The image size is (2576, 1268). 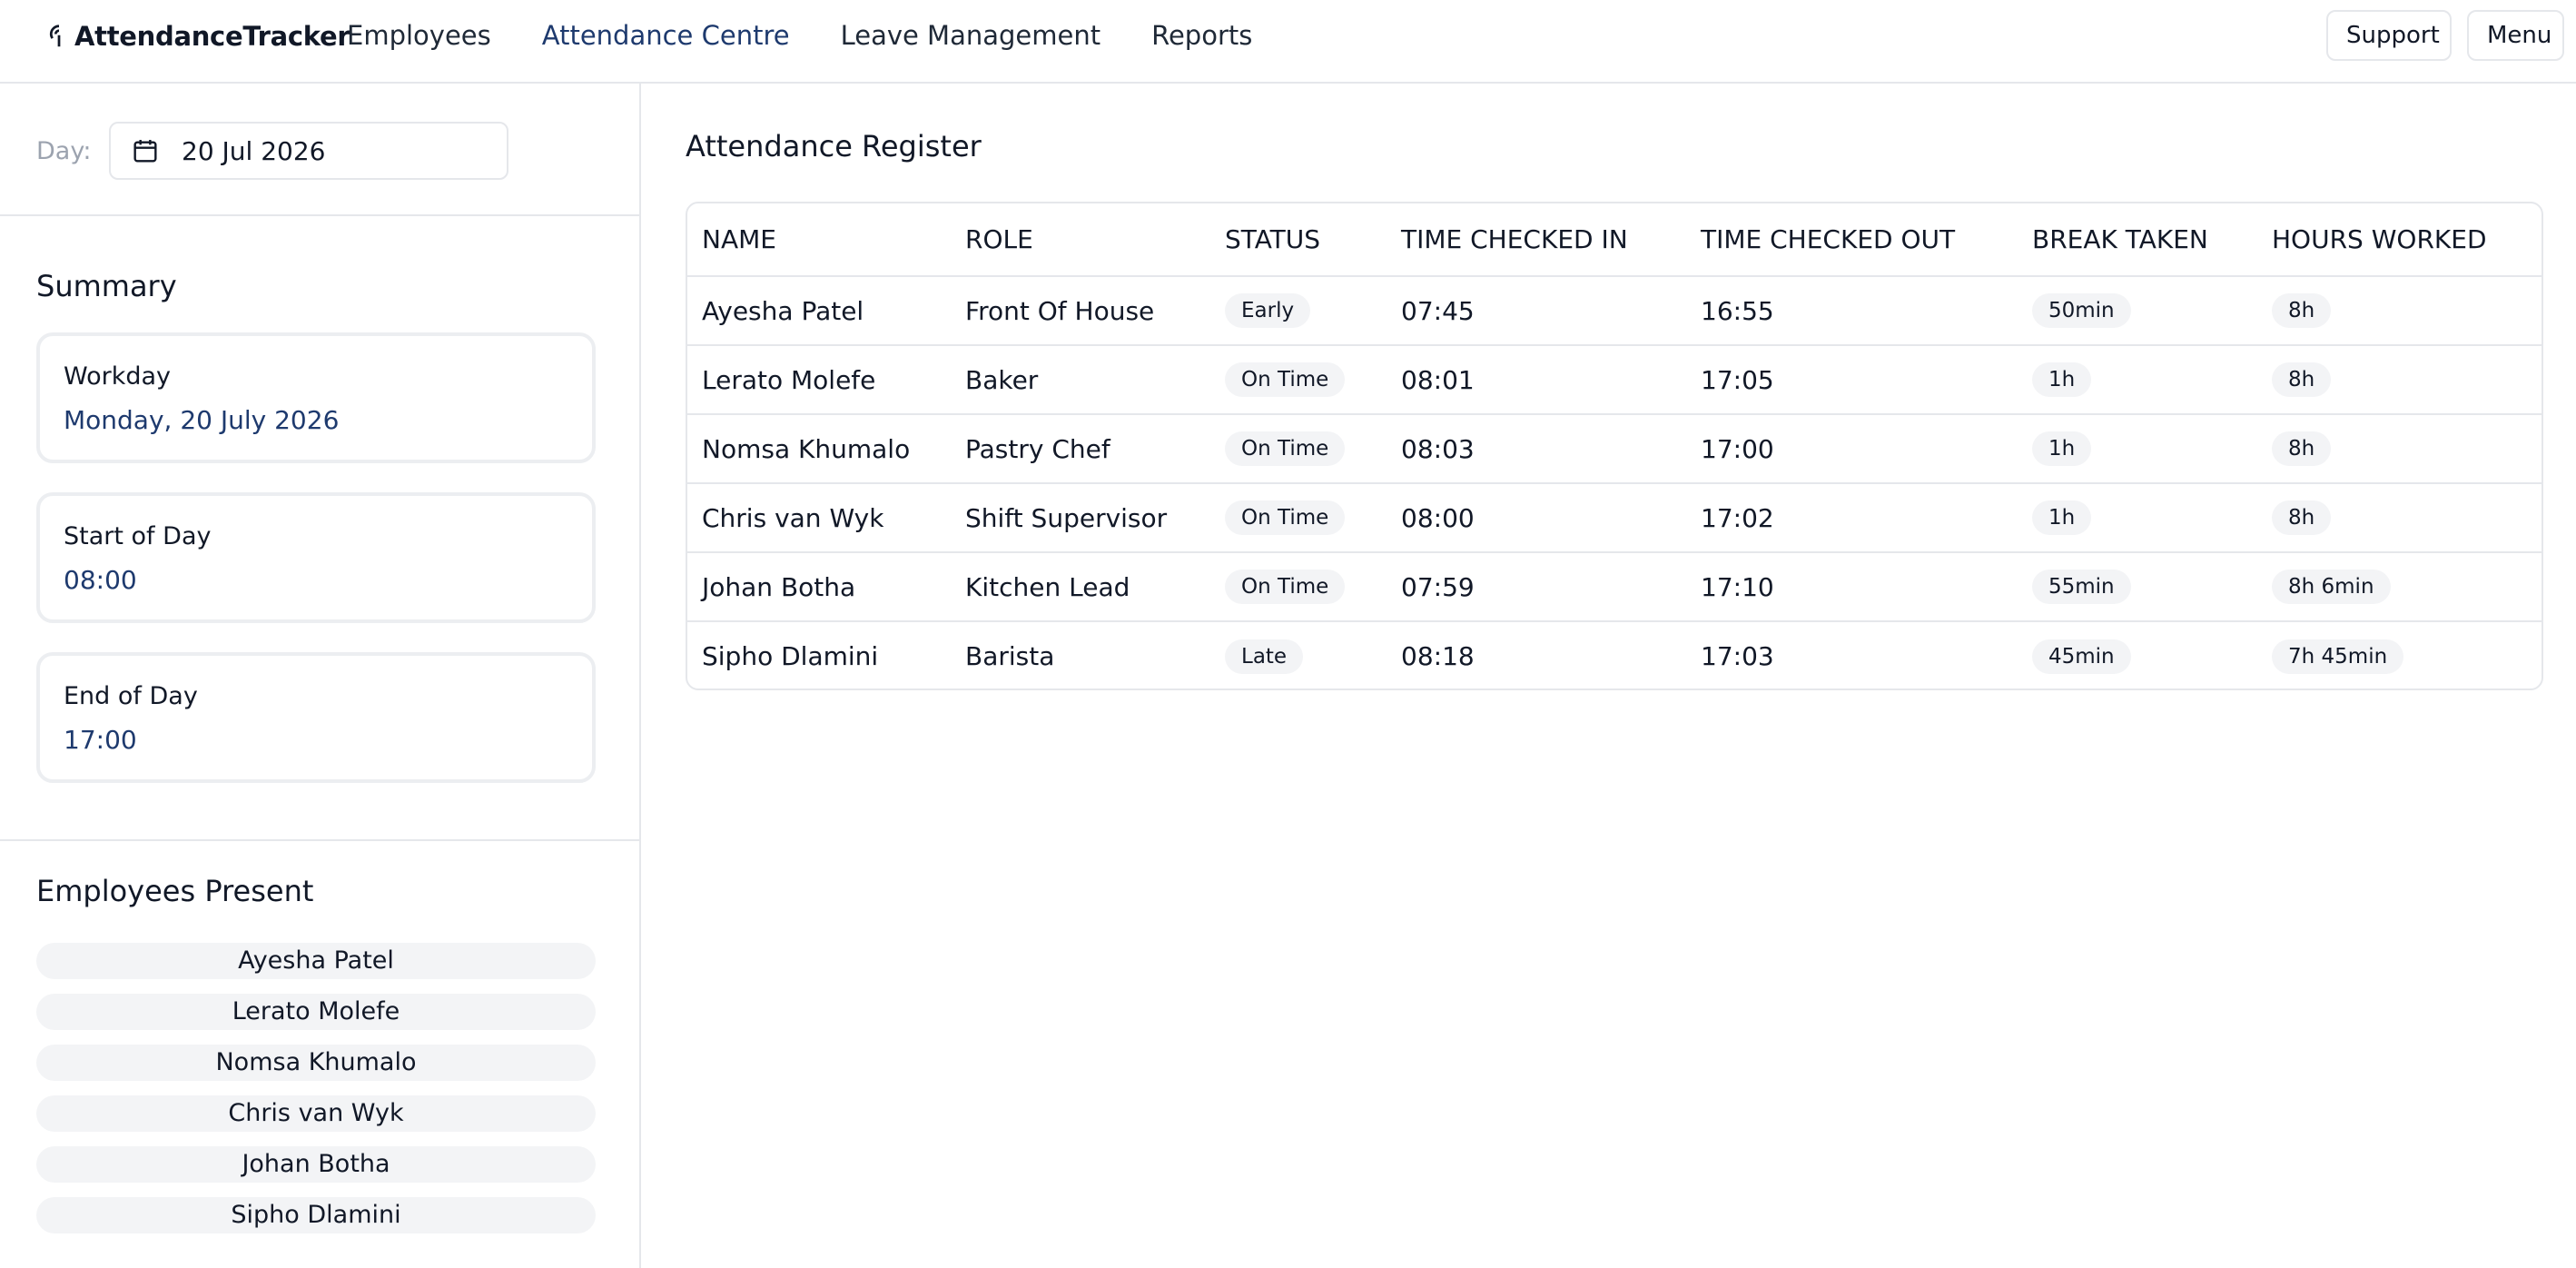 I want to click on workday-card: Workday Monday, 20 July 2026, so click(x=316, y=397).